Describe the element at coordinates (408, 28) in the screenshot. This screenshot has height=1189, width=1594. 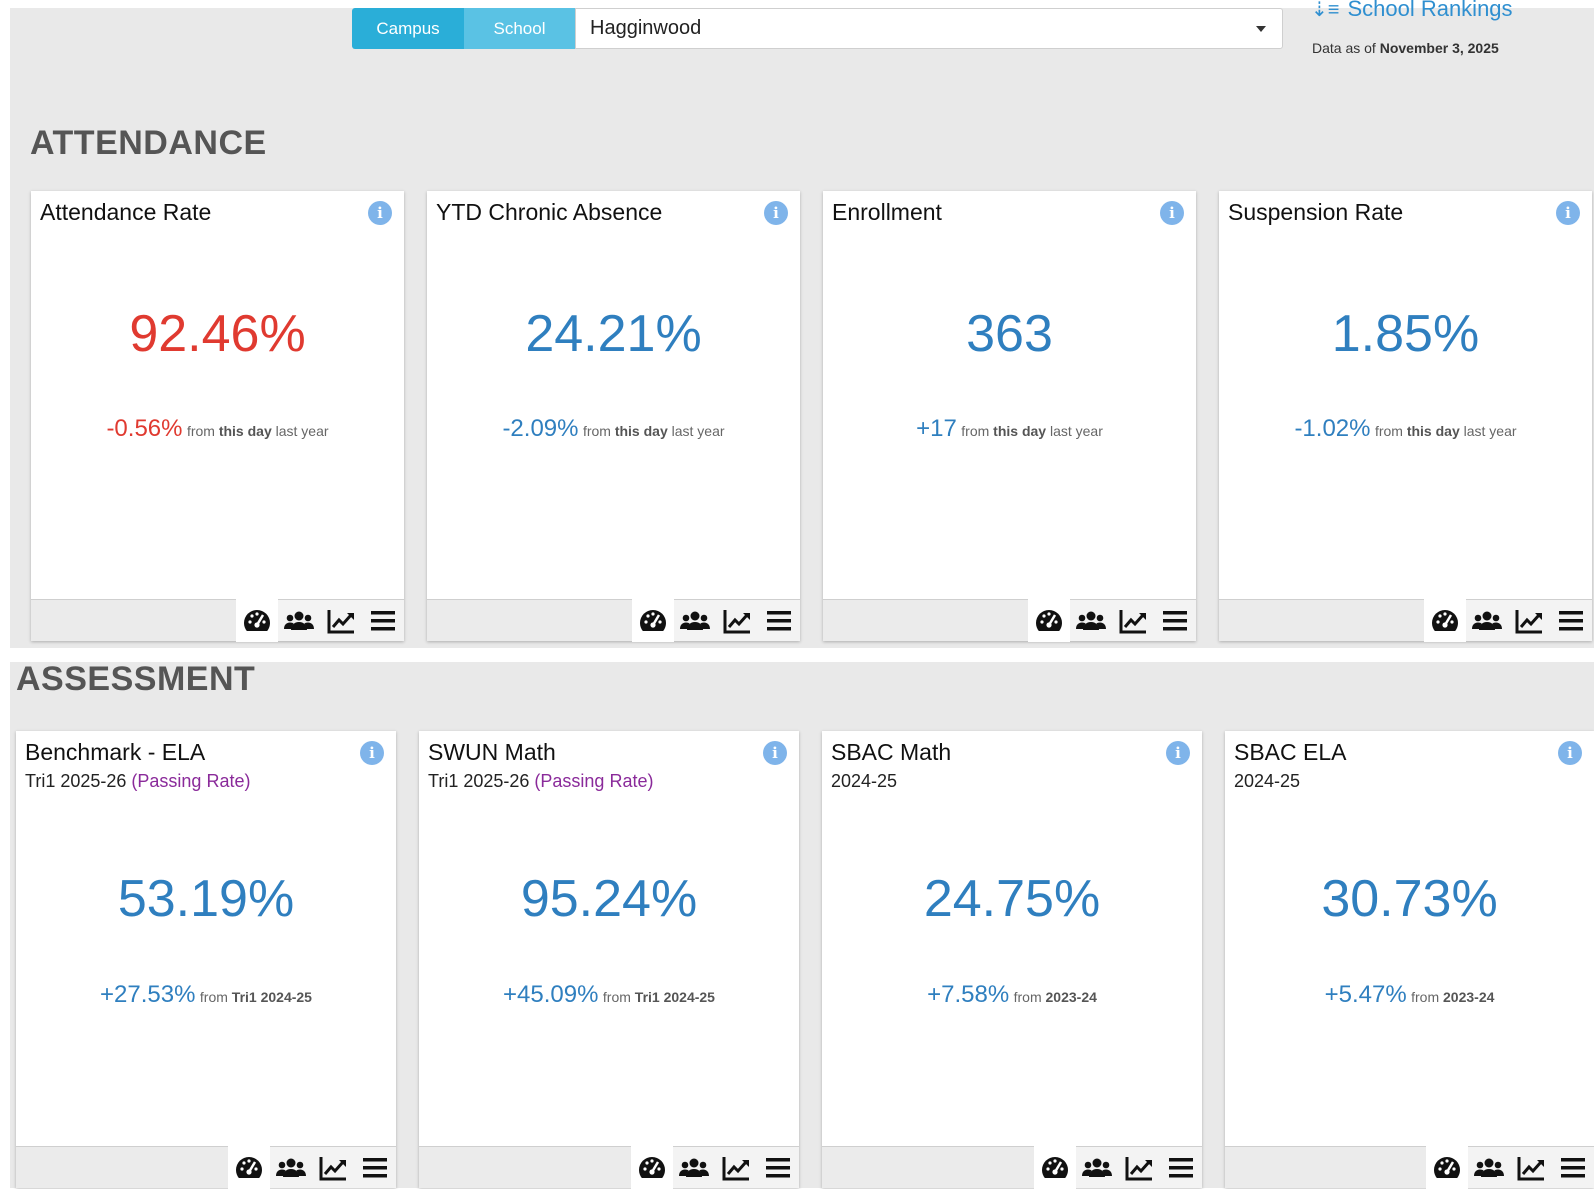
I see `campus-toggle-button: Campus` at that location.